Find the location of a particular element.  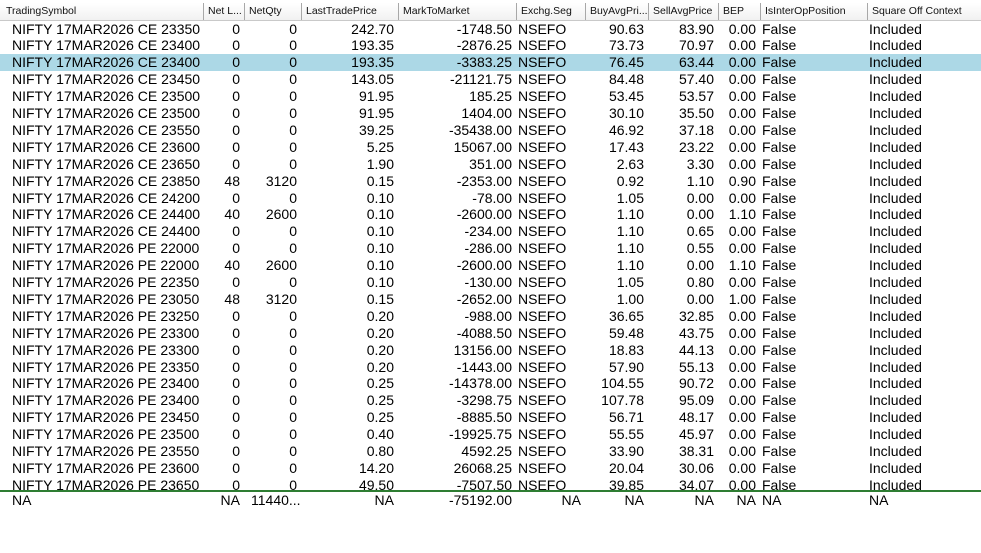

column-header-trading-symbol: TradingSymbol is located at coordinates (103, 11).